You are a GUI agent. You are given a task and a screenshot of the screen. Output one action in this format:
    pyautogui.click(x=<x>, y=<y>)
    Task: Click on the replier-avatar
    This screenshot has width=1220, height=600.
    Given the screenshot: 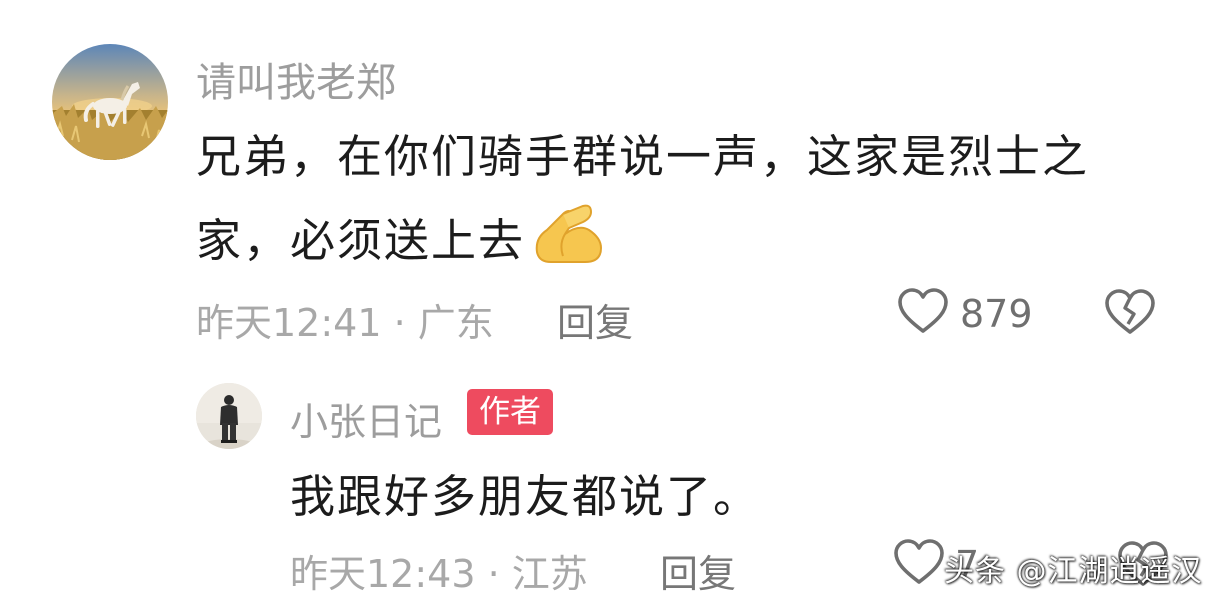 What is the action you would take?
    pyautogui.click(x=229, y=416)
    